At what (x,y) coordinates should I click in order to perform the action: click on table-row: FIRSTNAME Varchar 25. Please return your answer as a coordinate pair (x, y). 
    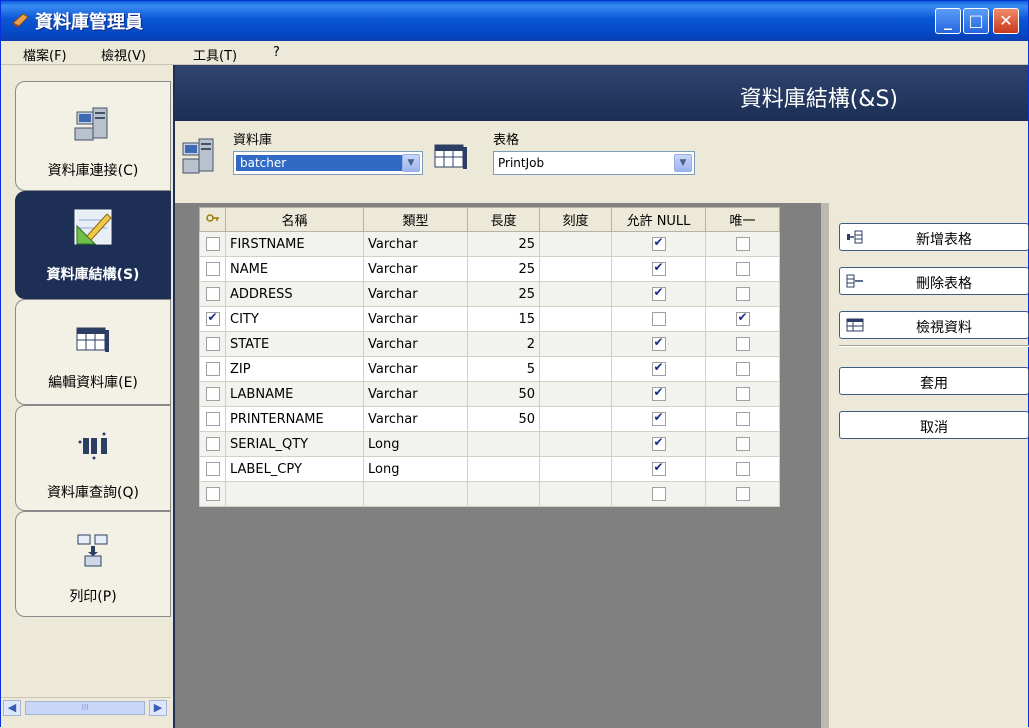
    Looking at the image, I should click on (489, 244).